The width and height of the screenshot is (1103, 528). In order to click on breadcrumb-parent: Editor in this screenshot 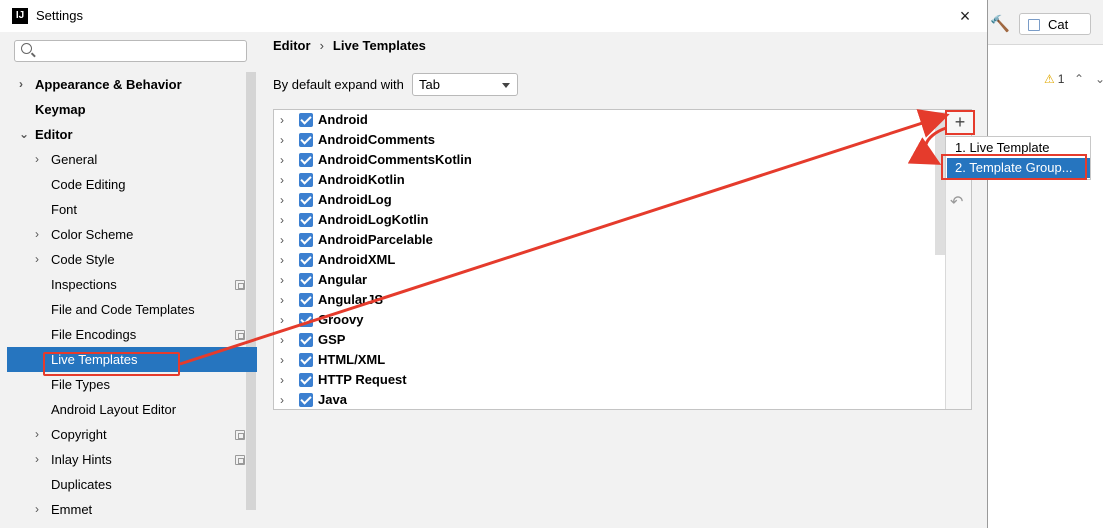, I will do `click(292, 45)`.